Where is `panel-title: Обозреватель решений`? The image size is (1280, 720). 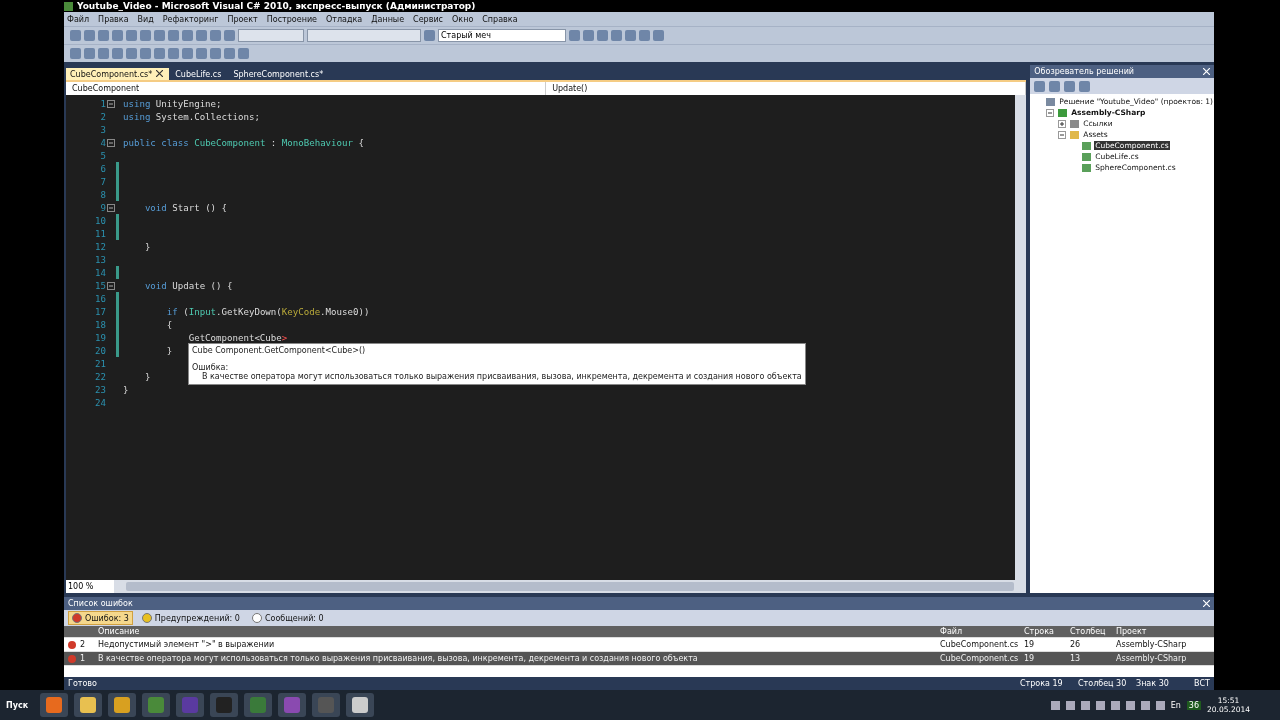
panel-title: Обозреватель решений is located at coordinates (1084, 71).